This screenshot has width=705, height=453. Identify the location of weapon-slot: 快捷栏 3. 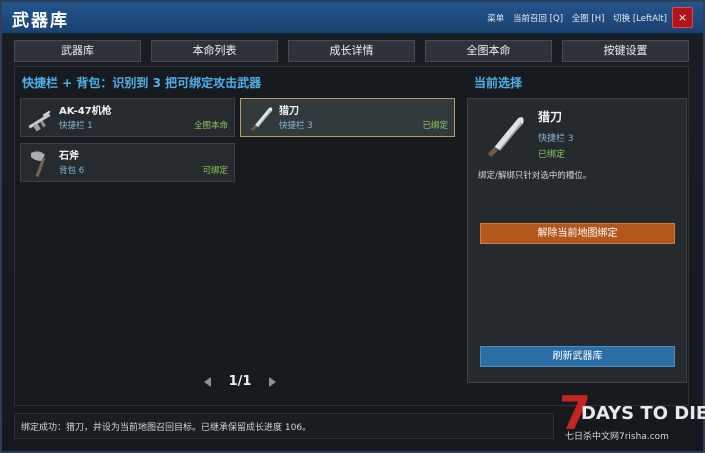
(296, 126).